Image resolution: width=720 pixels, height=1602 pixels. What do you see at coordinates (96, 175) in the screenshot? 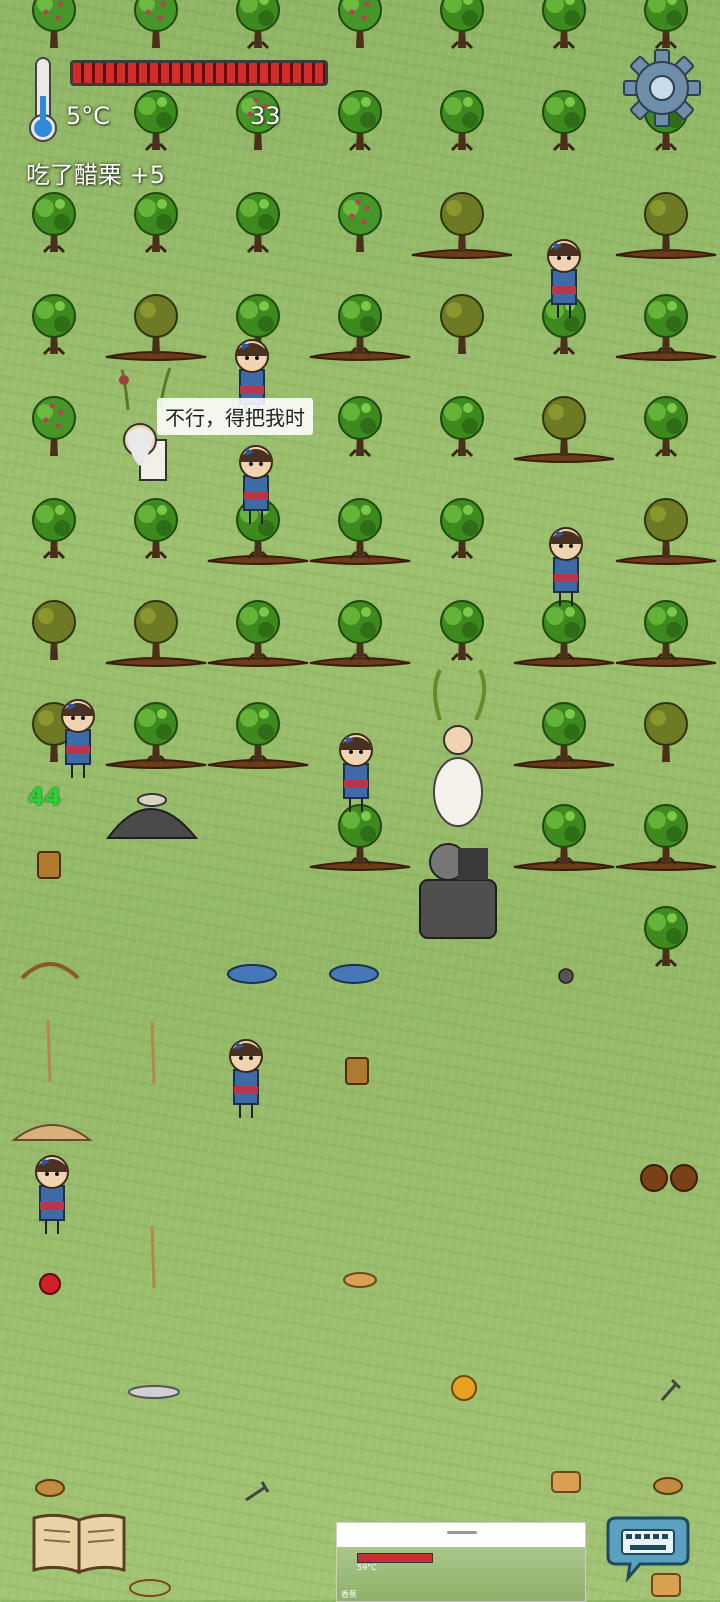
I see `status-message: 吃了醋栗 +5` at bounding box center [96, 175].